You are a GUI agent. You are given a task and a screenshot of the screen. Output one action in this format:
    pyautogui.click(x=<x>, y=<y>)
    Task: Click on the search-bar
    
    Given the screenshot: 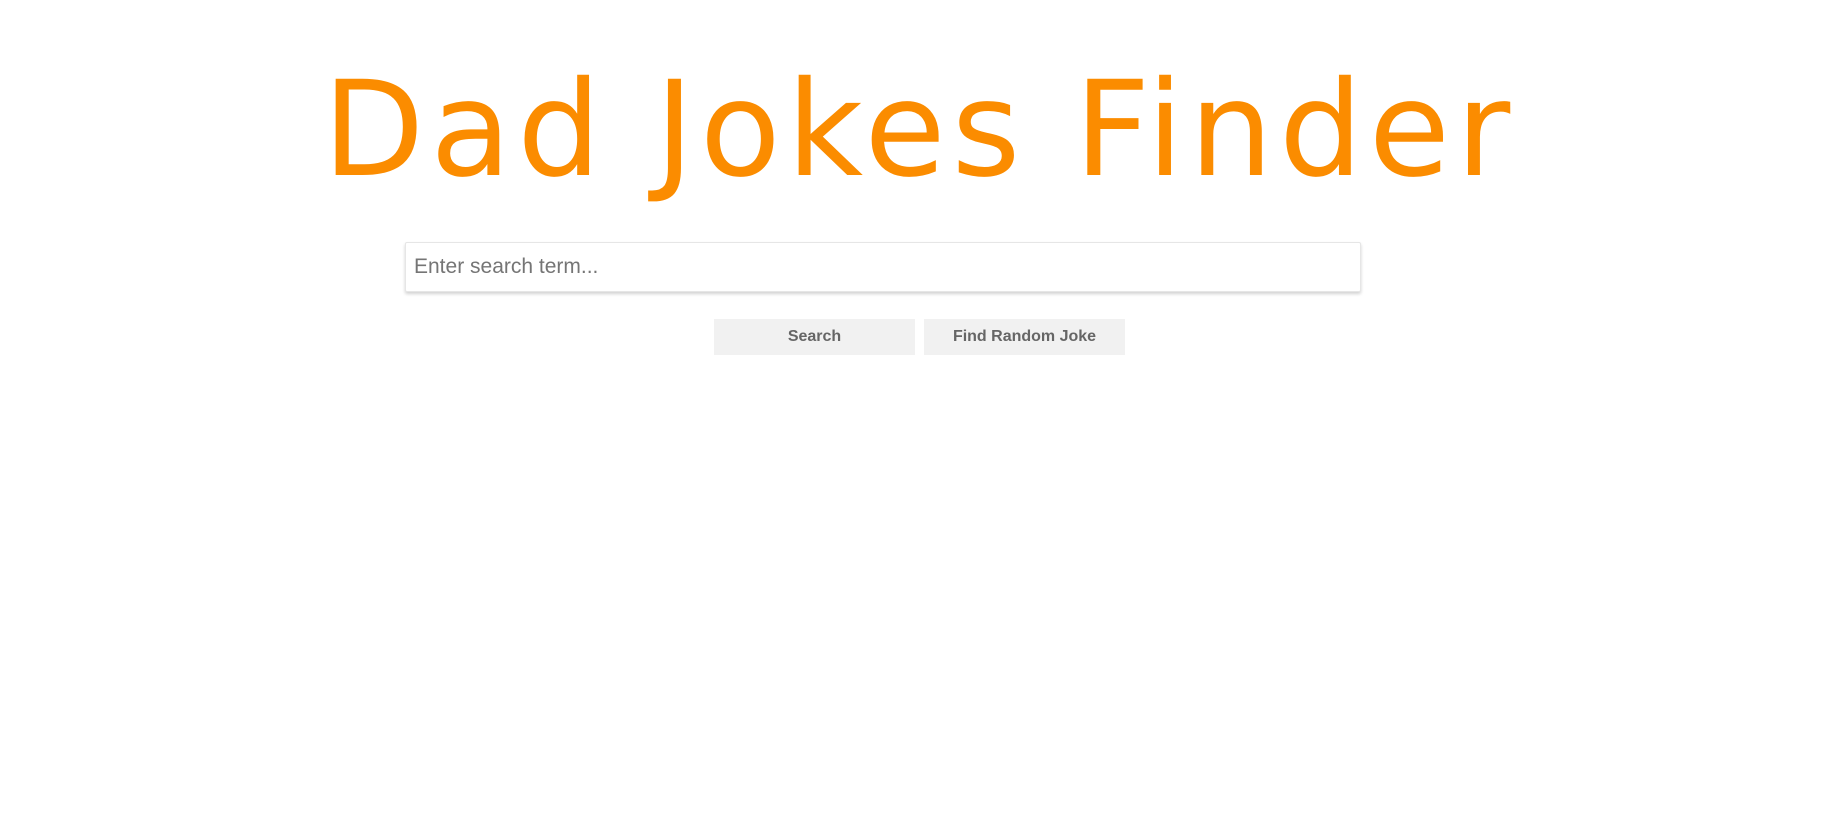 What is the action you would take?
    pyautogui.click(x=883, y=267)
    